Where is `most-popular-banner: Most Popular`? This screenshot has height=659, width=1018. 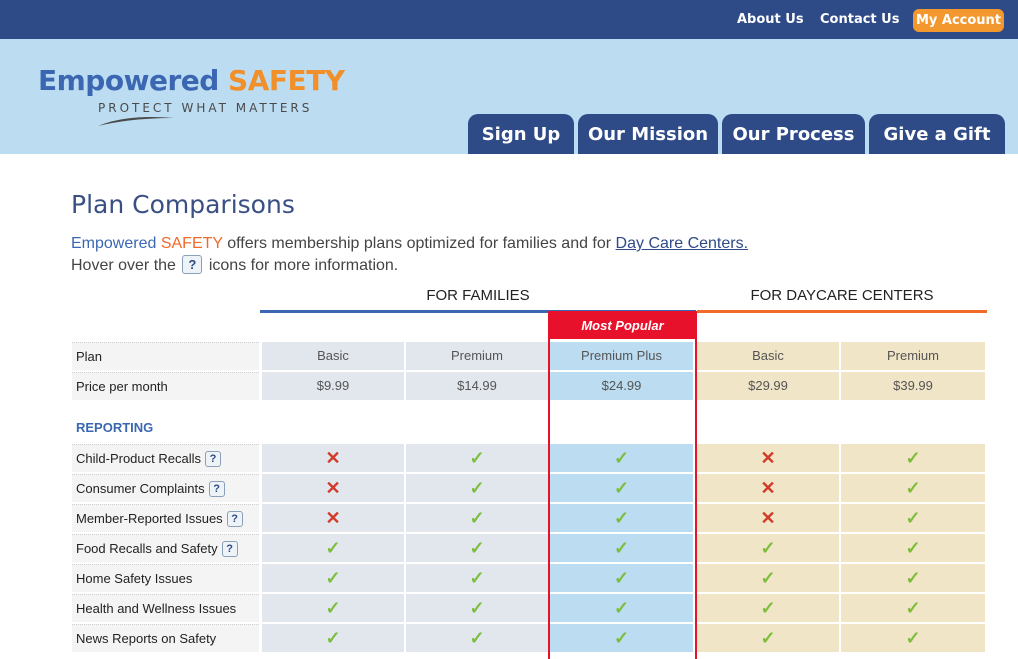
most-popular-banner: Most Popular is located at coordinates (622, 326).